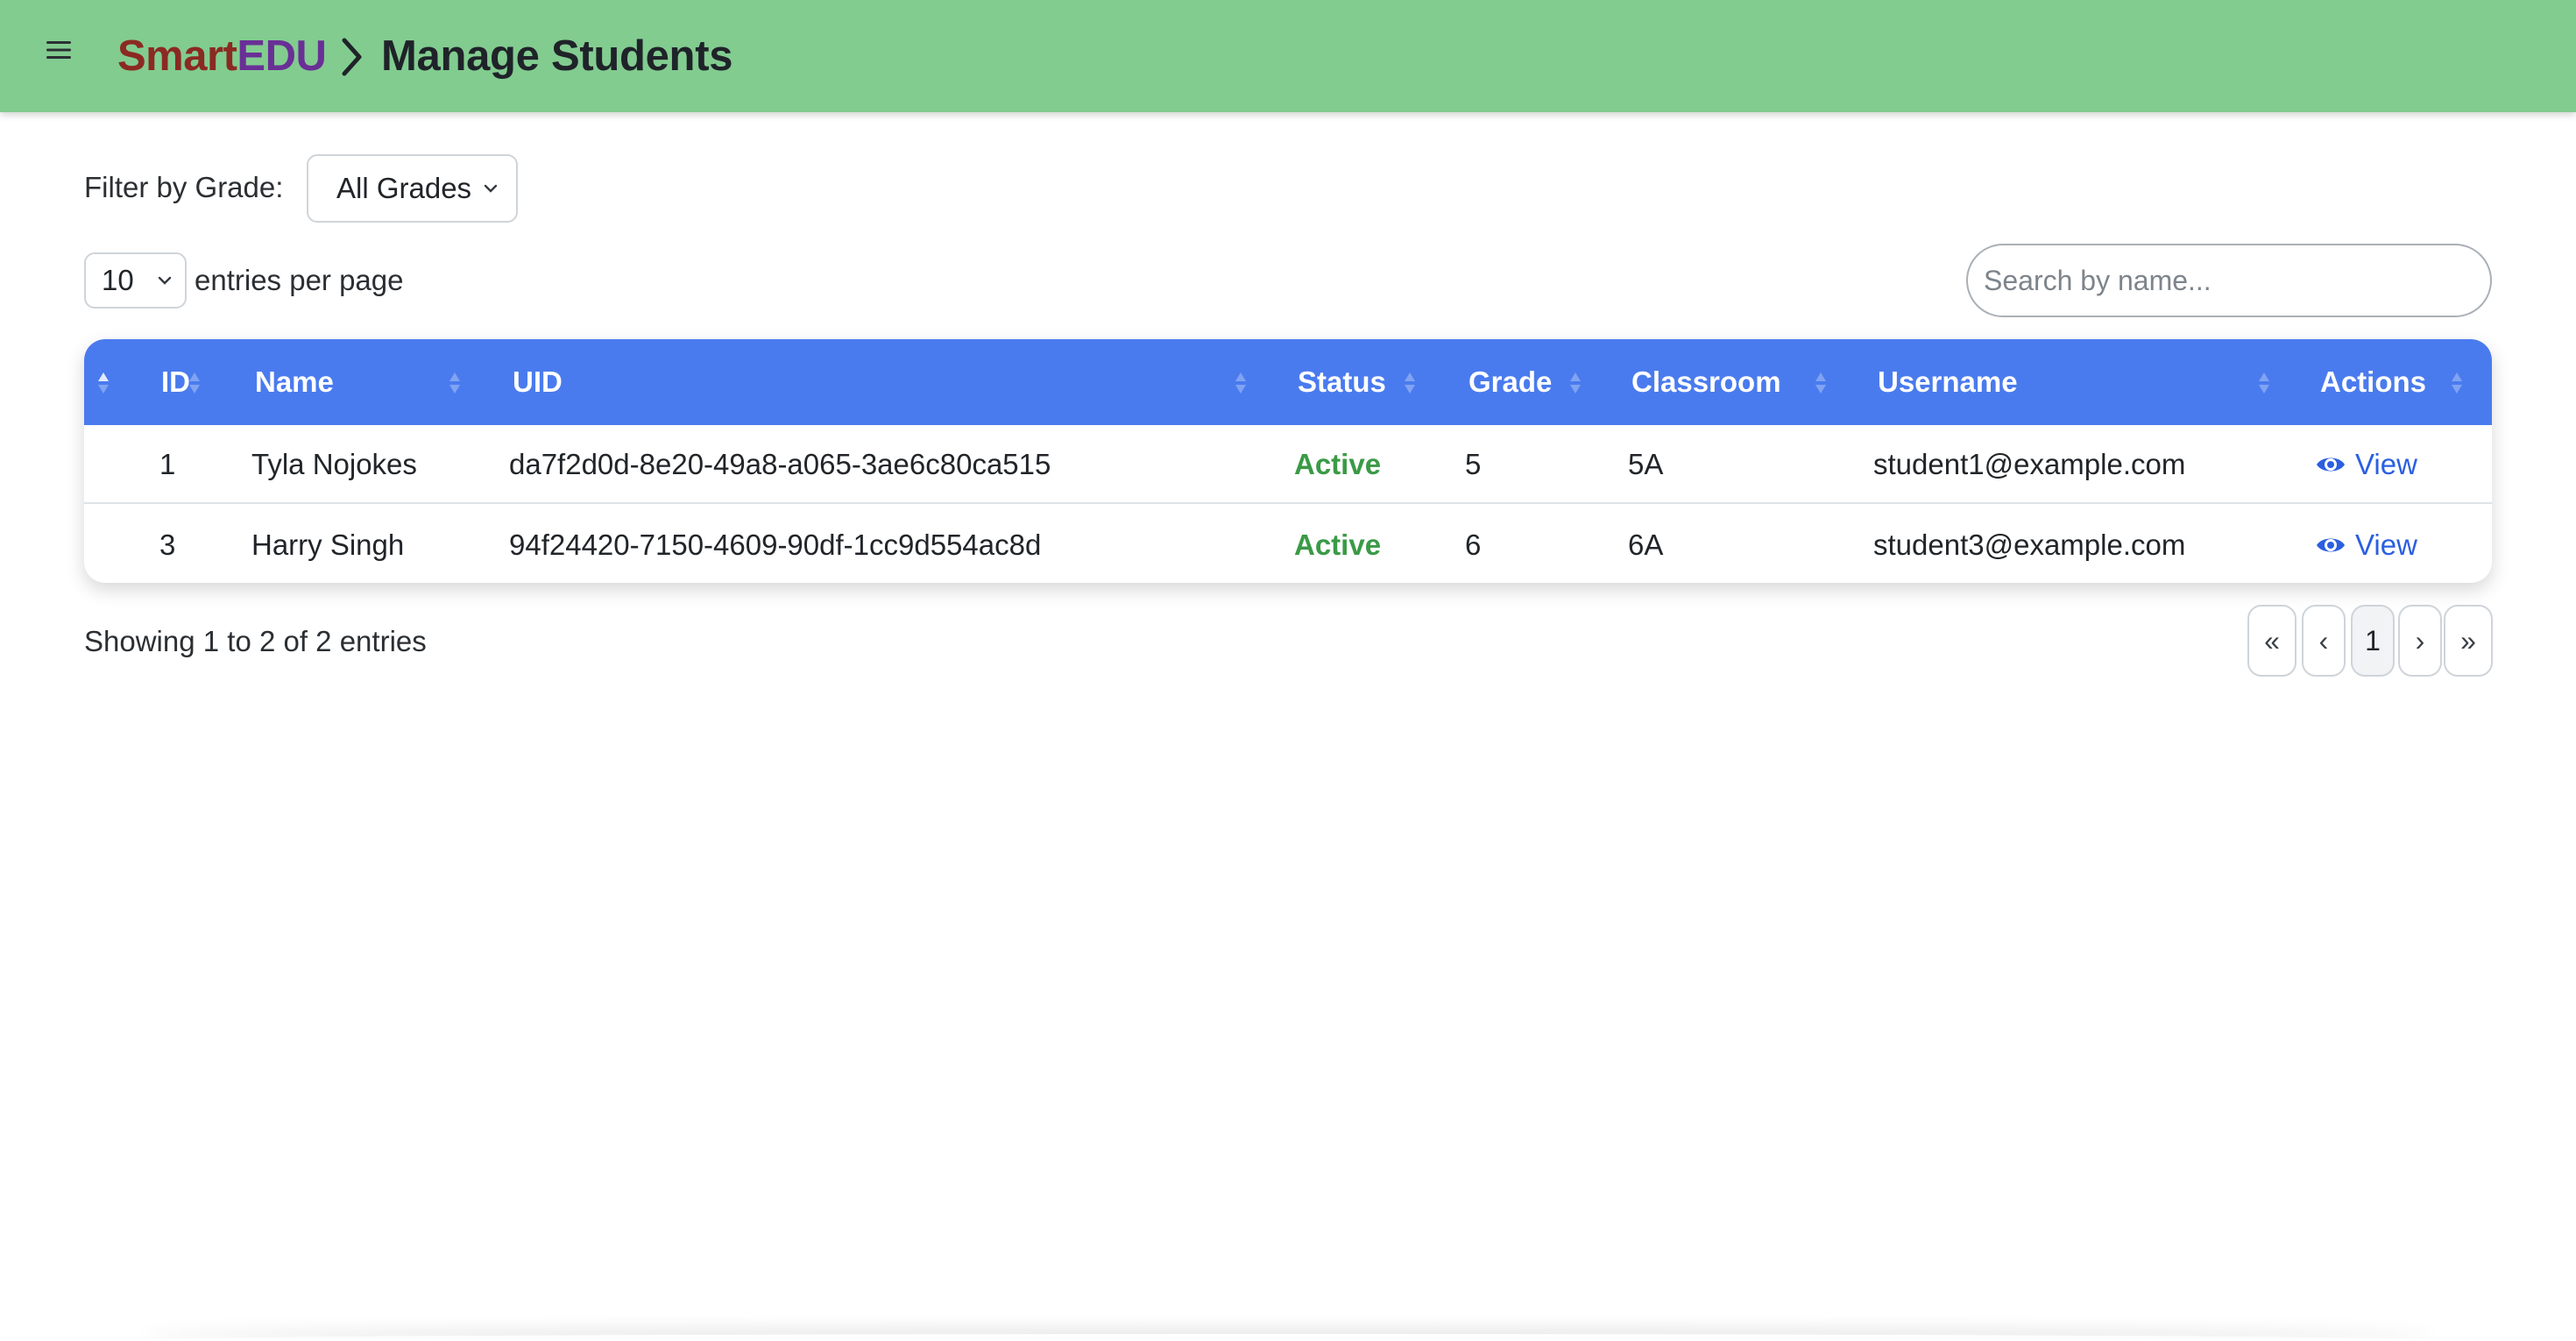 The height and width of the screenshot is (1341, 2576). Describe the element at coordinates (1342, 382) in the screenshot. I see `column-header-status: Status` at that location.